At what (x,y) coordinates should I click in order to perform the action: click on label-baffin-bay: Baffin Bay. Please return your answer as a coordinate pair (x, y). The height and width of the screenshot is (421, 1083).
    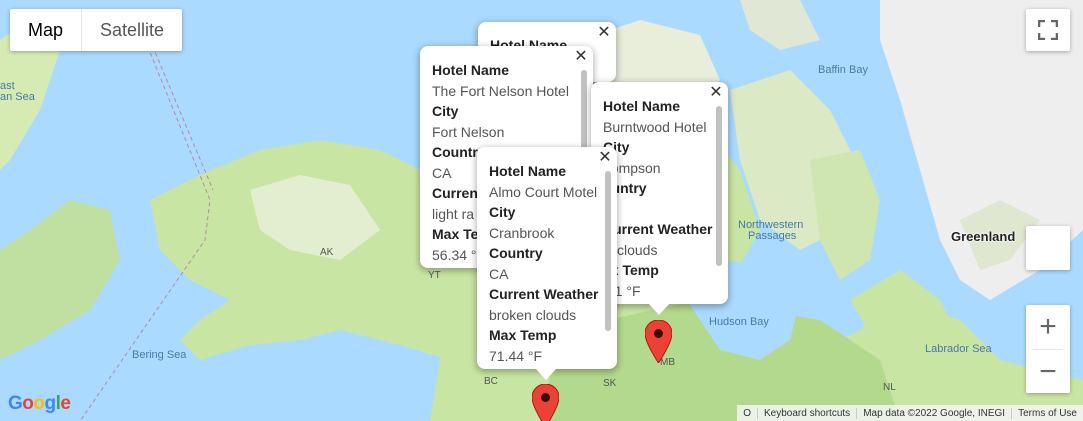
    Looking at the image, I should click on (843, 70).